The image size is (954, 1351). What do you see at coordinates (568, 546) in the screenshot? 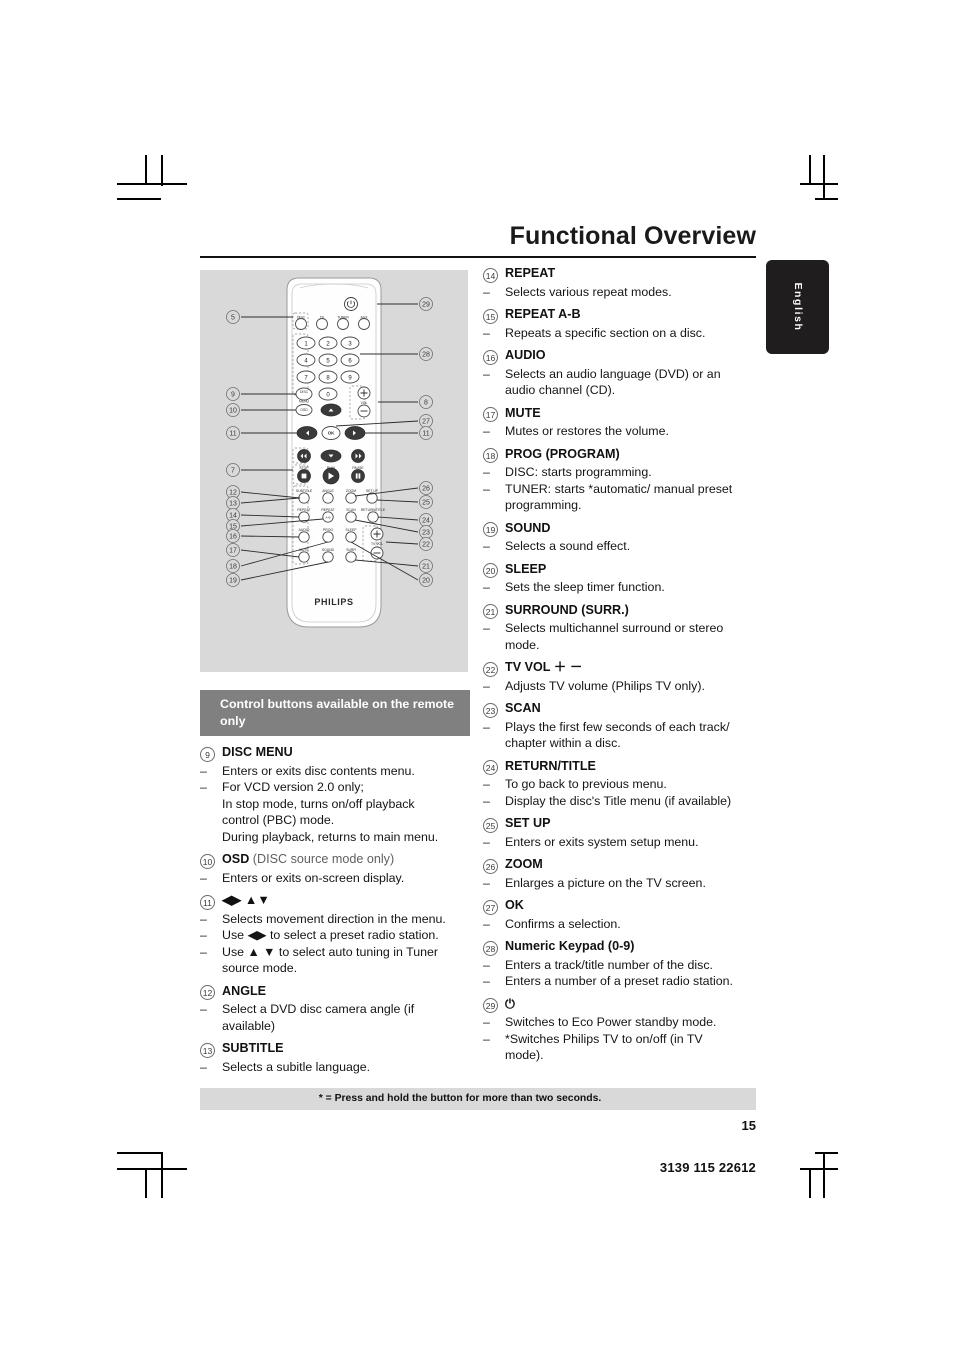
I see `bullet-text: Selects a sound effect.` at bounding box center [568, 546].